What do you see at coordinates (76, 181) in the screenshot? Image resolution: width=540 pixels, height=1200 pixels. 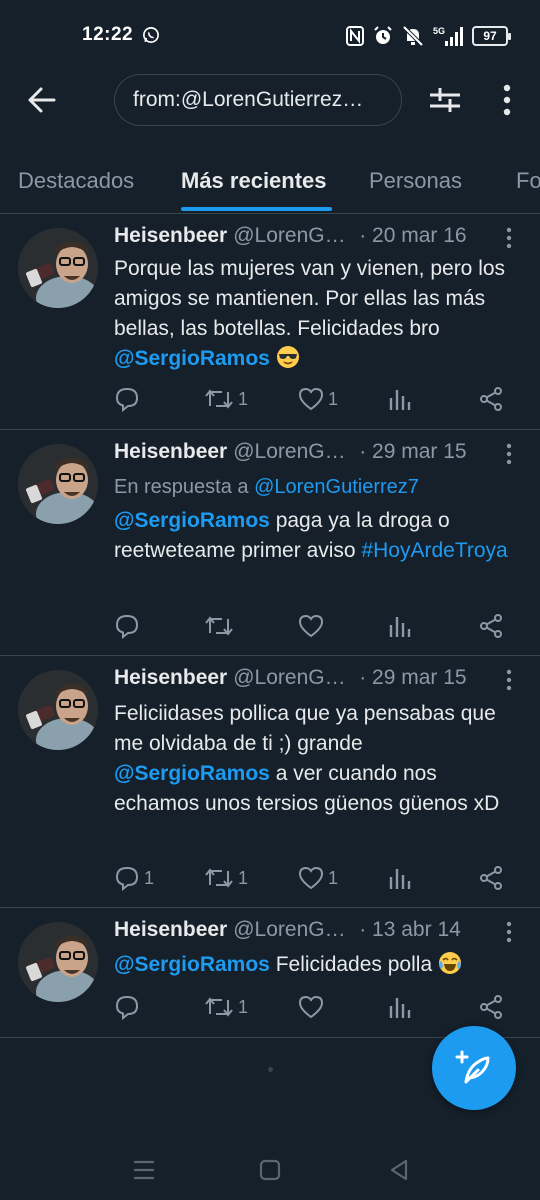 I see `tab-destacados: Destacados` at bounding box center [76, 181].